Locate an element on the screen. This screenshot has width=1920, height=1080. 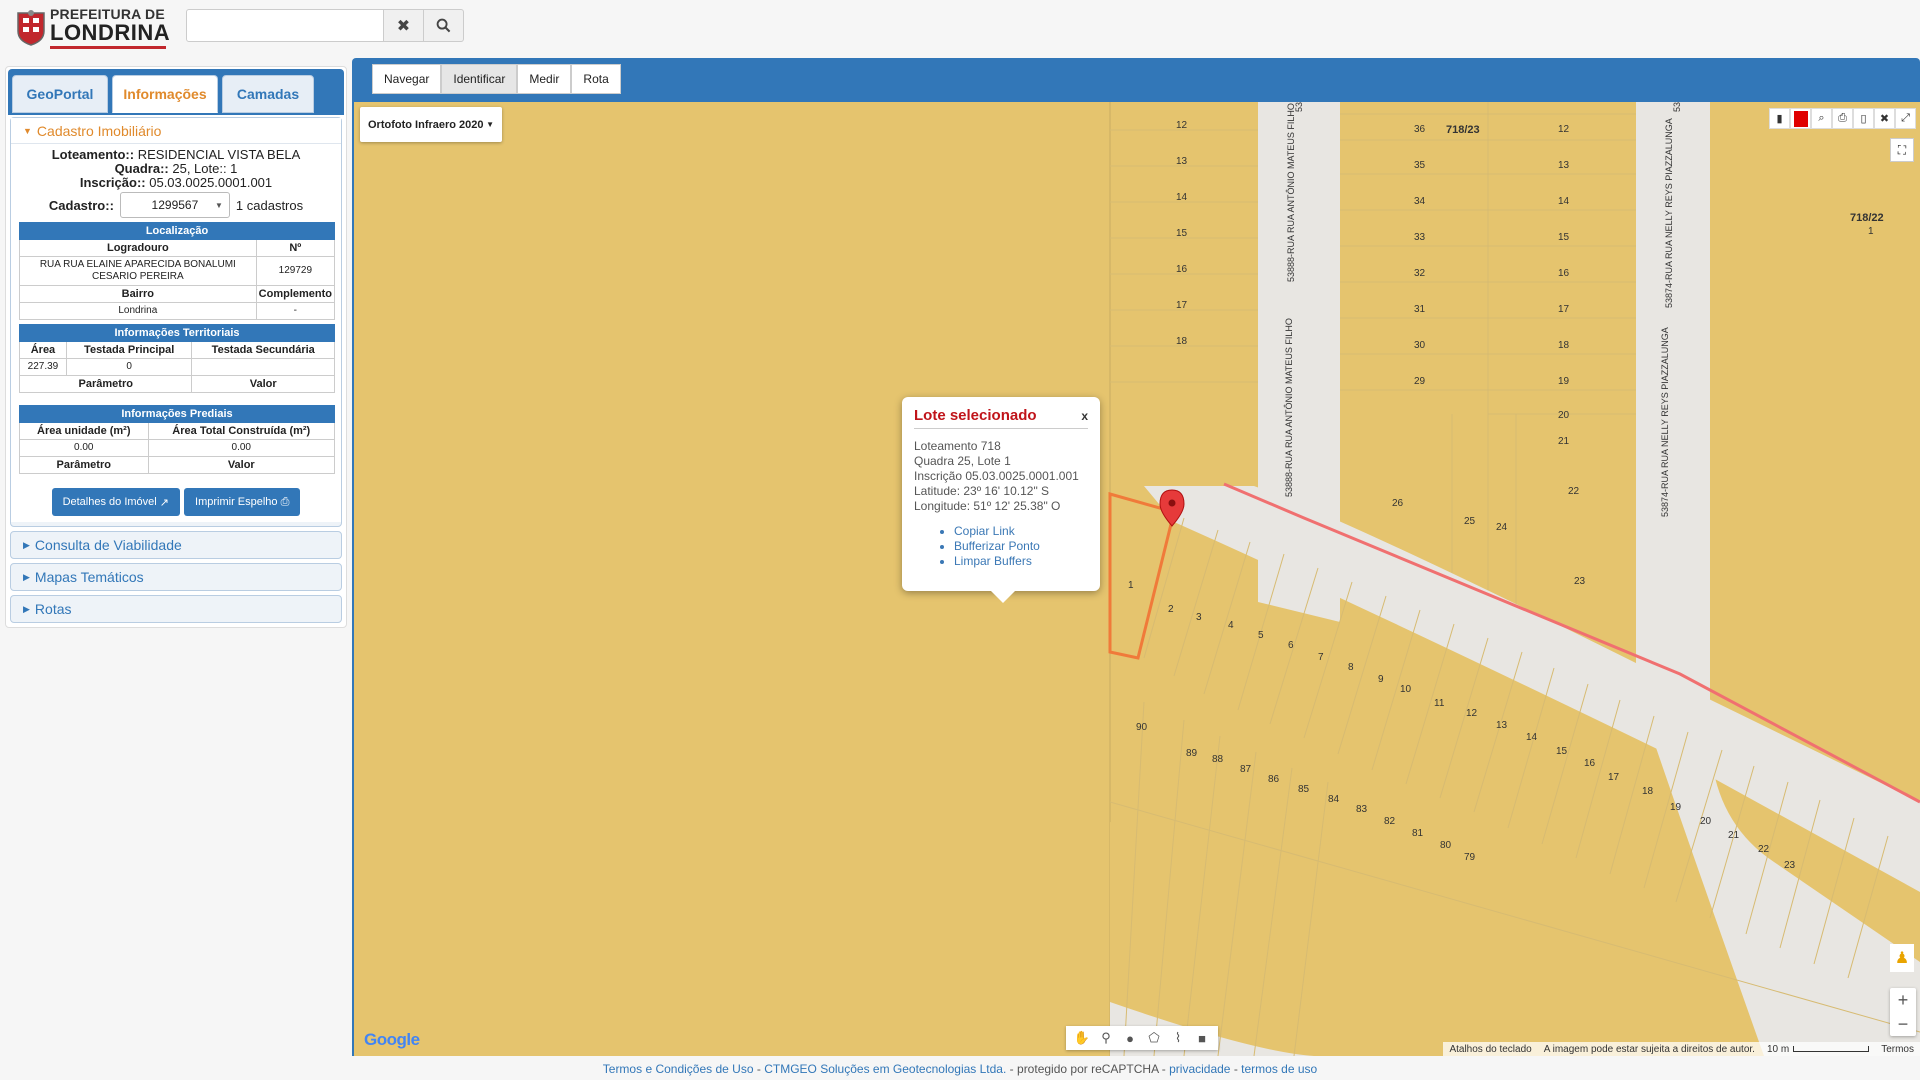
search-group: ✖ is located at coordinates (325, 25).